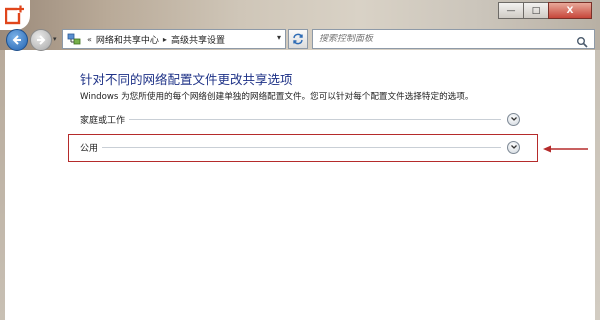 The height and width of the screenshot is (320, 600). I want to click on page-title: 针对不同的网络配置文件更改共享选项, so click(186, 79).